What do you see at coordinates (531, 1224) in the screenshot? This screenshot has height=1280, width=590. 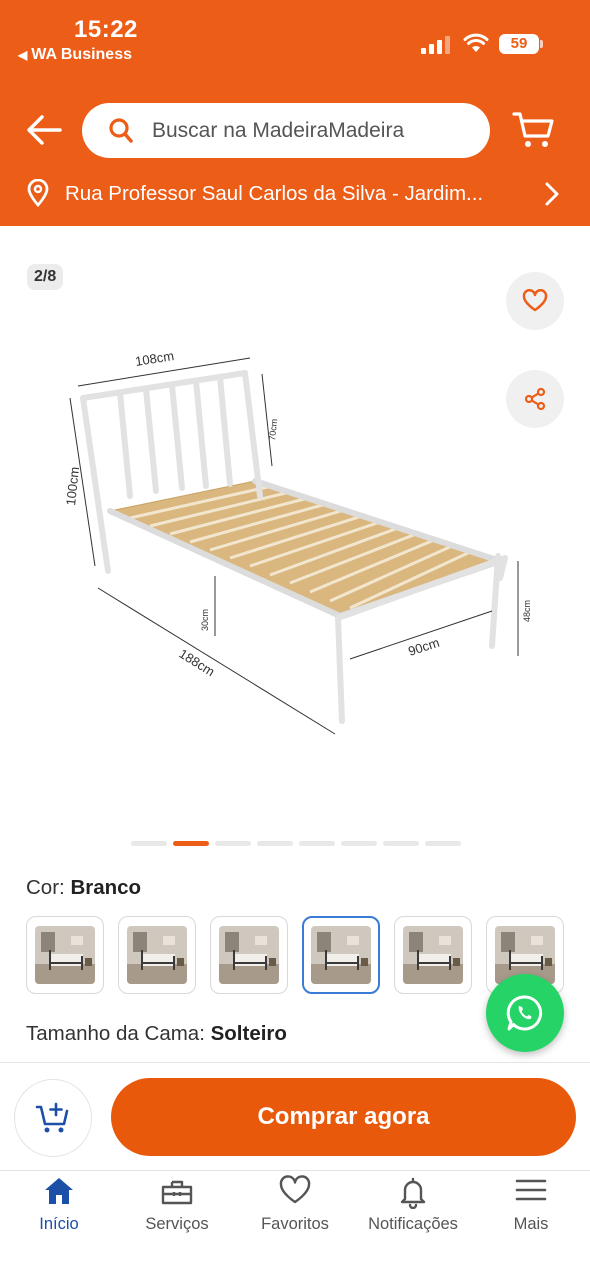 I see `nav-label: Mais` at bounding box center [531, 1224].